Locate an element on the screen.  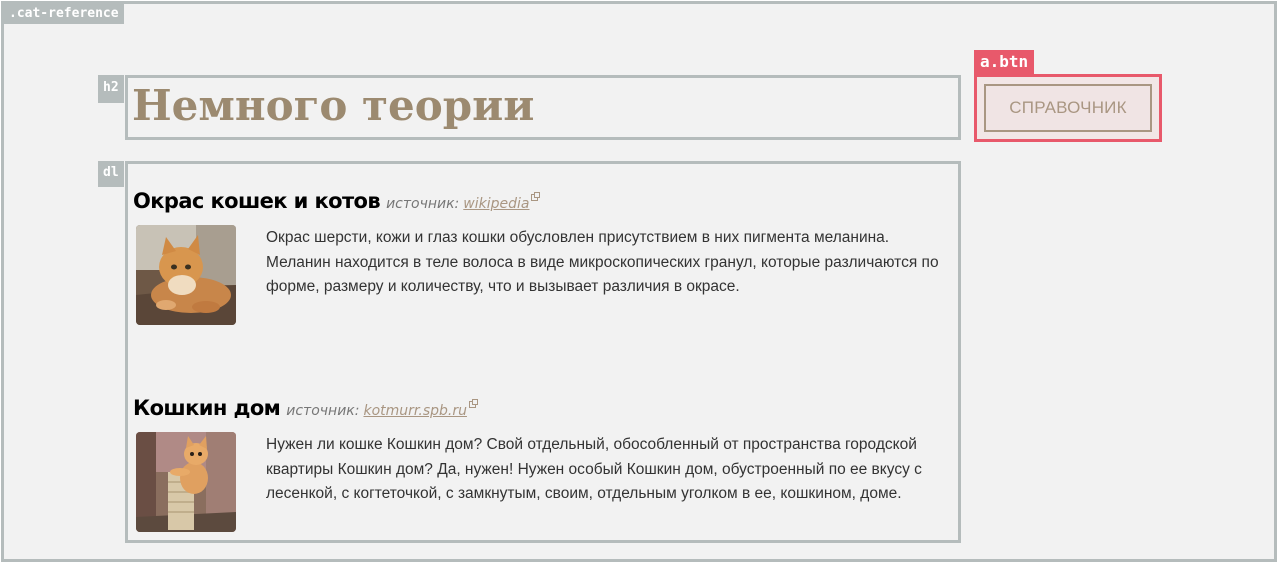
debug-tag-dl: dl is located at coordinates (111, 174).